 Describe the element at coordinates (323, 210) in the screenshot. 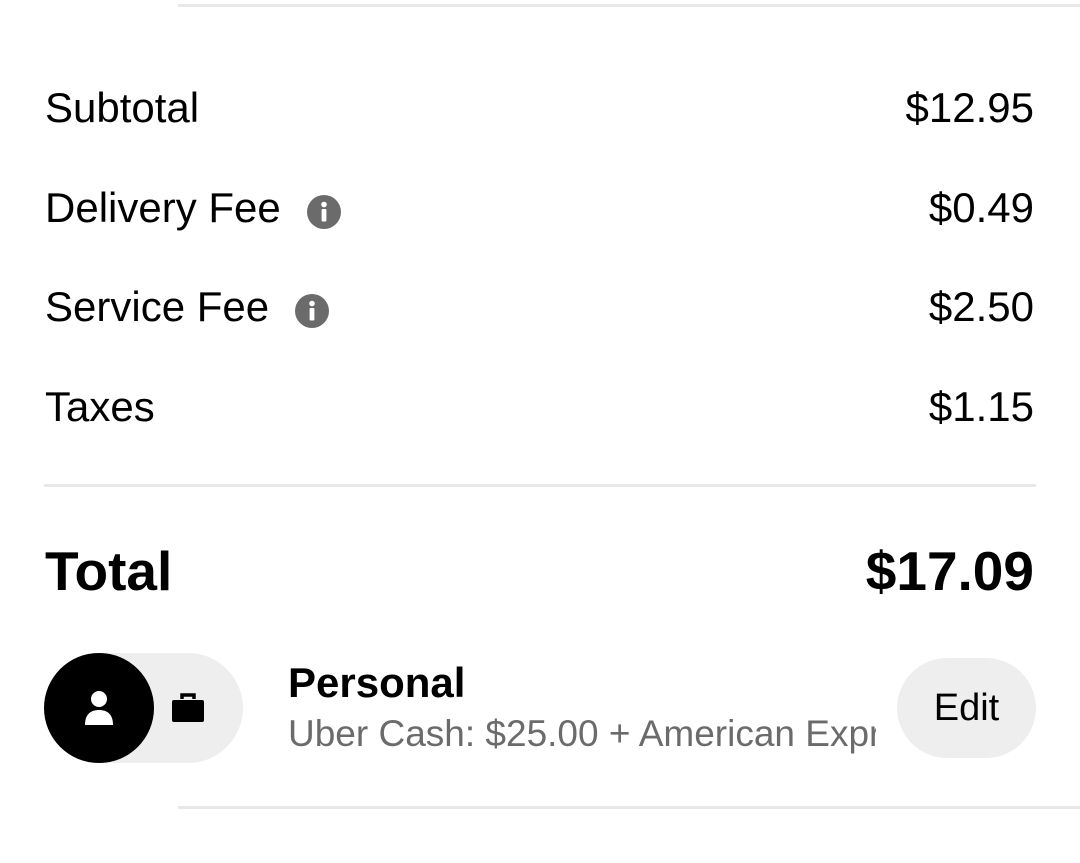

I see `delivery-fee-info-icon` at that location.